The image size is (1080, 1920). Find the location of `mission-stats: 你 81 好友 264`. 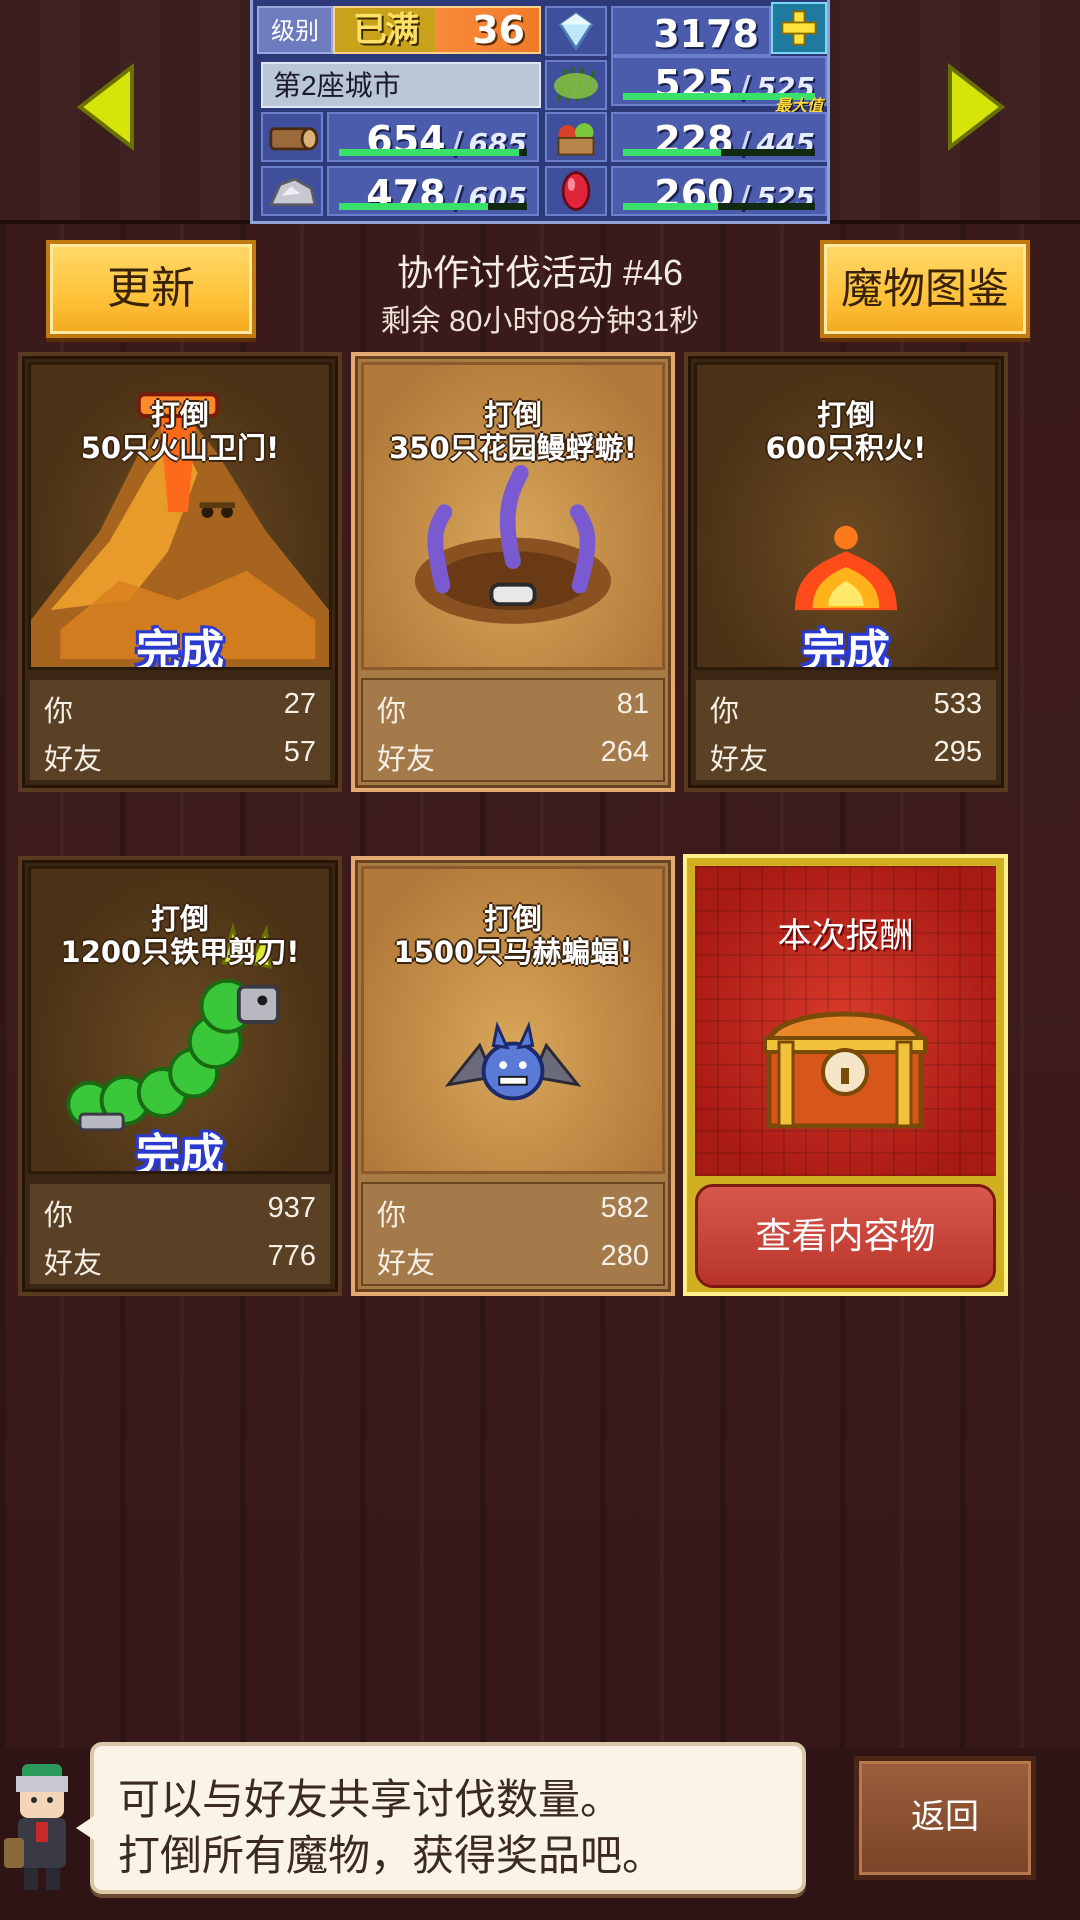

mission-stats: 你 81 好友 264 is located at coordinates (513, 730).